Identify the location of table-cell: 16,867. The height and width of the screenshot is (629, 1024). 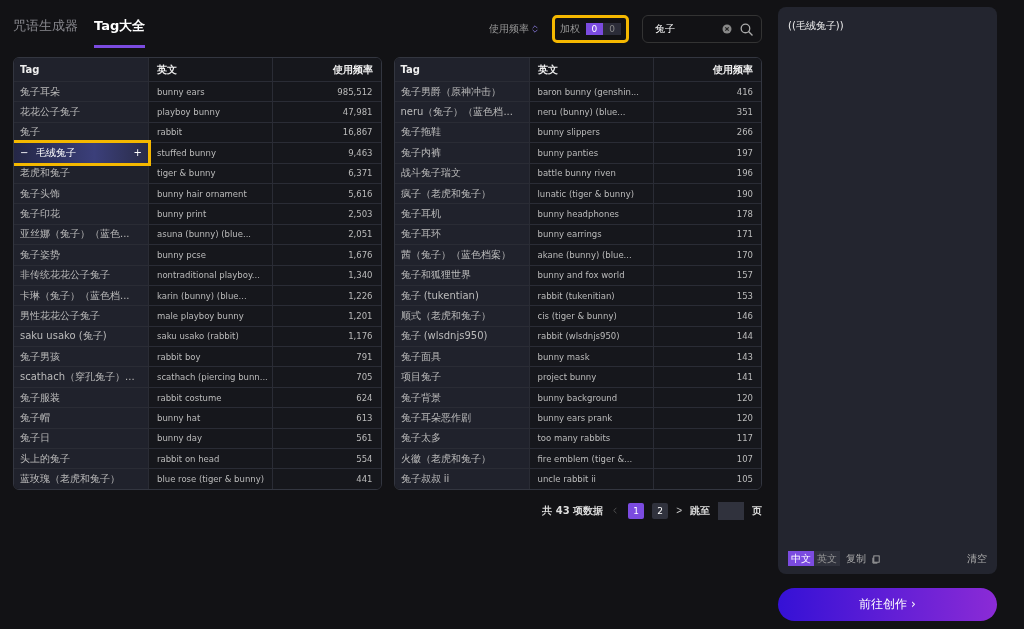
(326, 132).